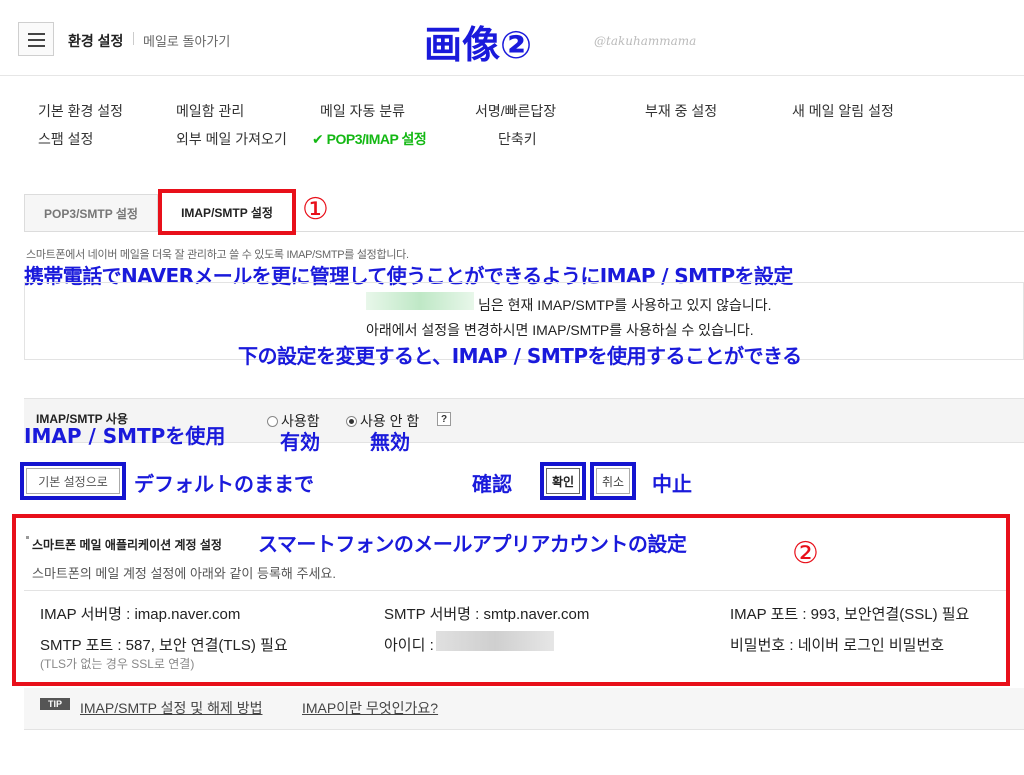 The image size is (1024, 775). What do you see at coordinates (36, 34) in the screenshot?
I see `hamburger-icon` at bounding box center [36, 34].